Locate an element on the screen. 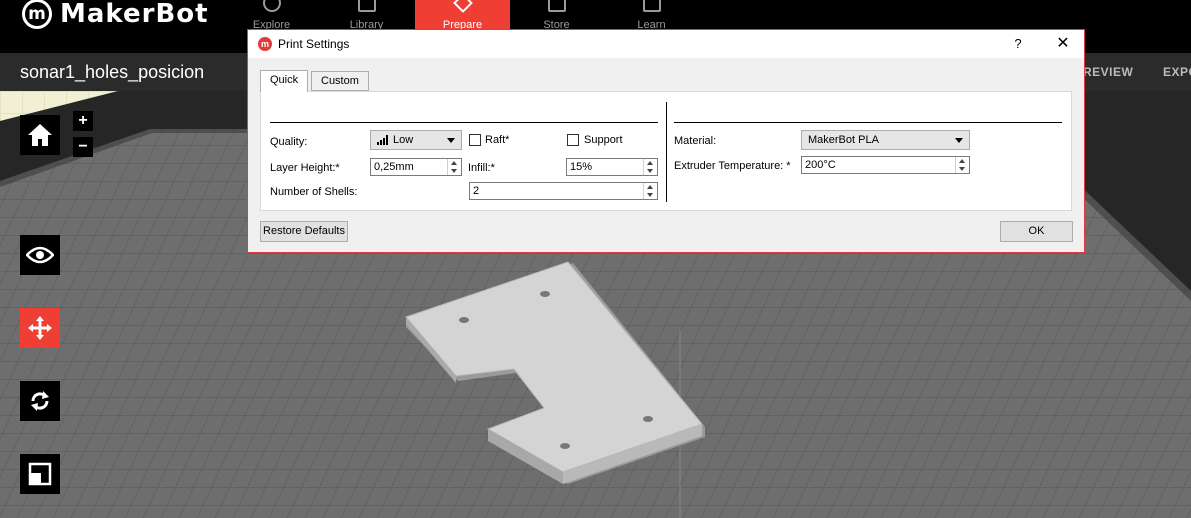 This screenshot has width=1191, height=518. library-icon is located at coordinates (366, 6).